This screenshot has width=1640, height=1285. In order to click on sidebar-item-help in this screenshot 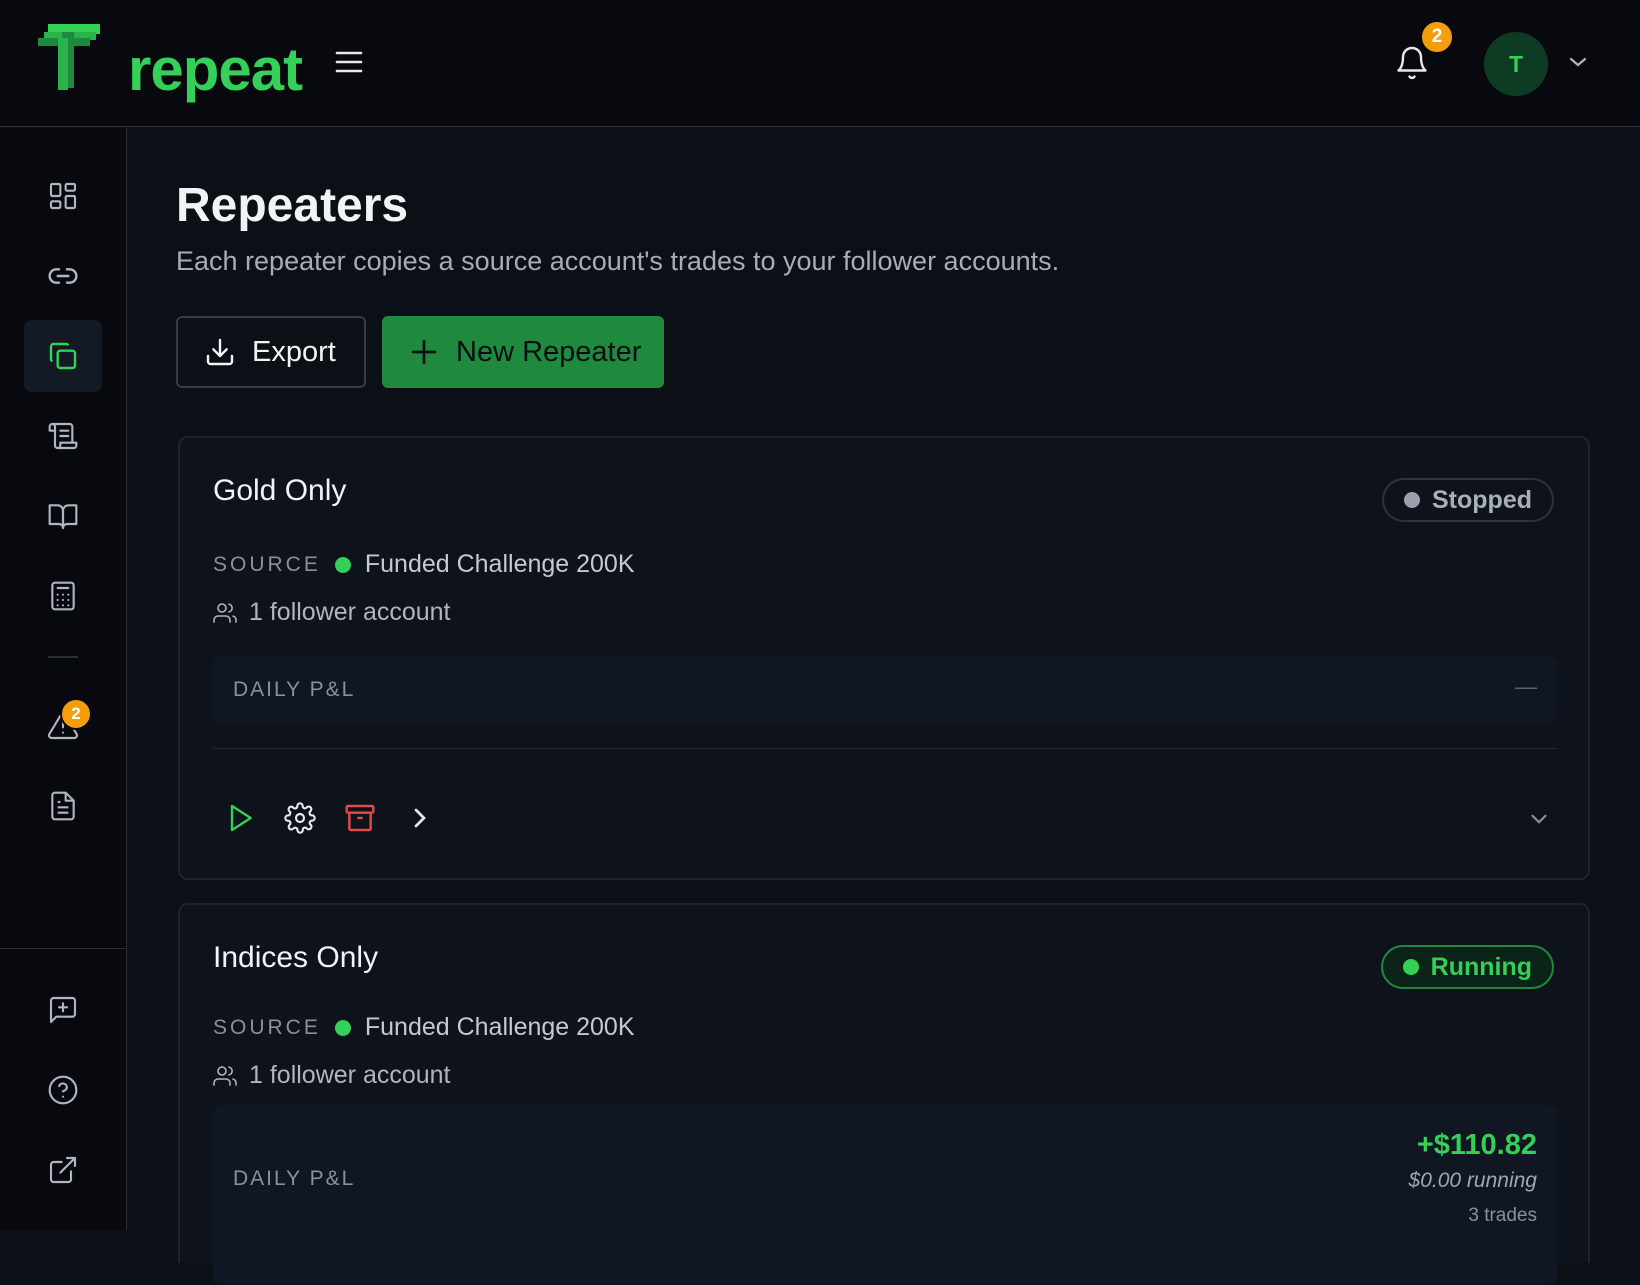, I will do `click(63, 1090)`.